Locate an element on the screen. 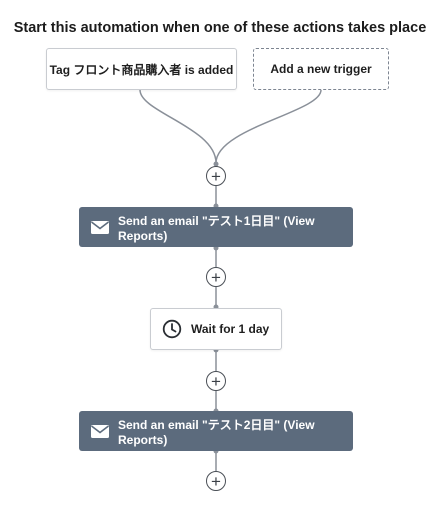  wait-step: Wait for 1 day is located at coordinates (216, 329).